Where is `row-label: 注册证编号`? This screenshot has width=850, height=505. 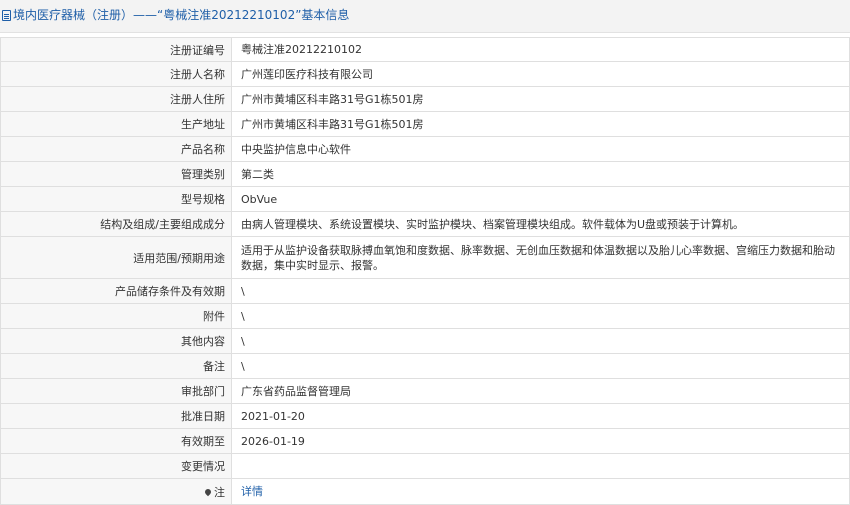
row-label: 注册证编号 is located at coordinates (116, 49).